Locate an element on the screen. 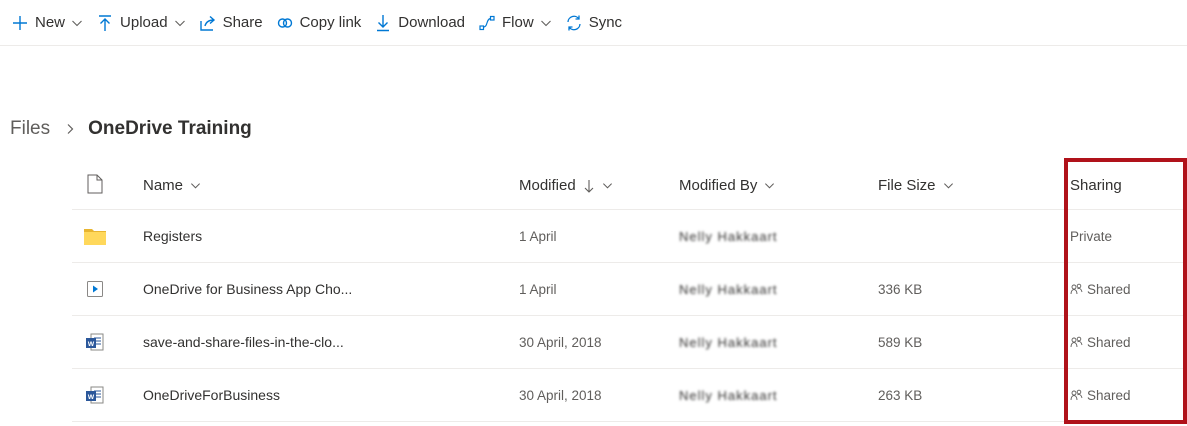  upload-button: Upload is located at coordinates (140, 23).